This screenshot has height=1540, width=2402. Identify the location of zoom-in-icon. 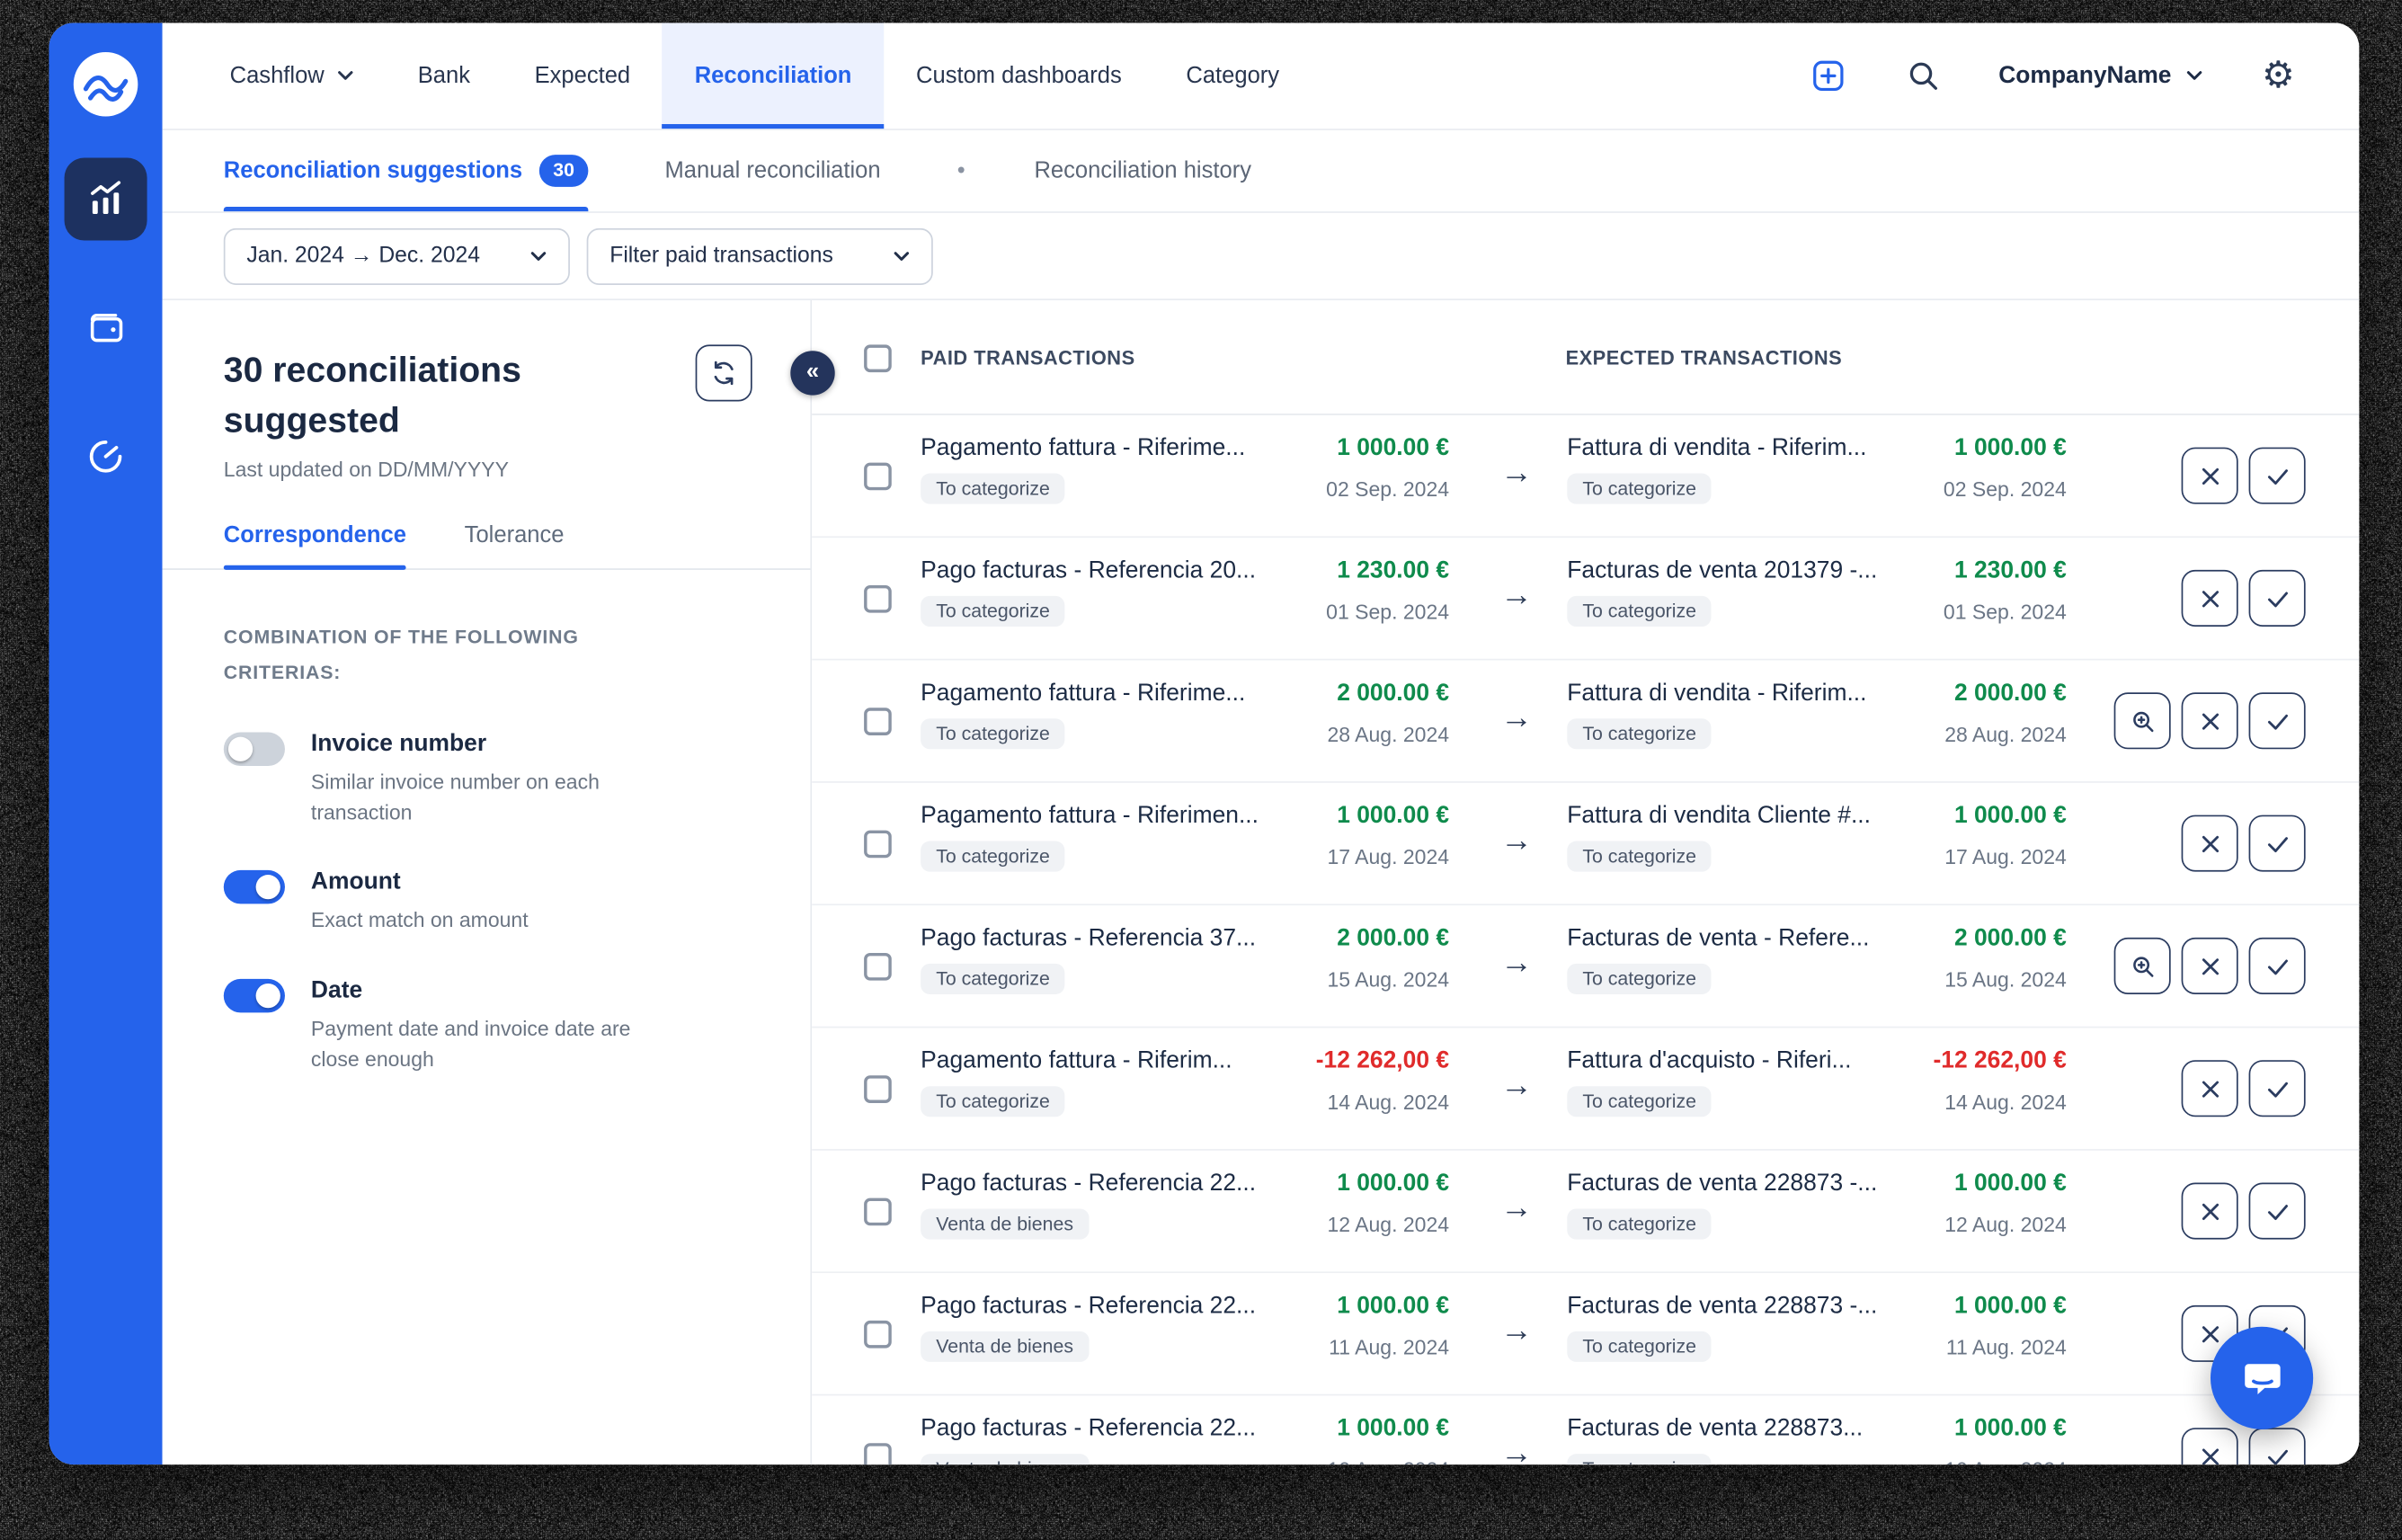
(2142, 966).